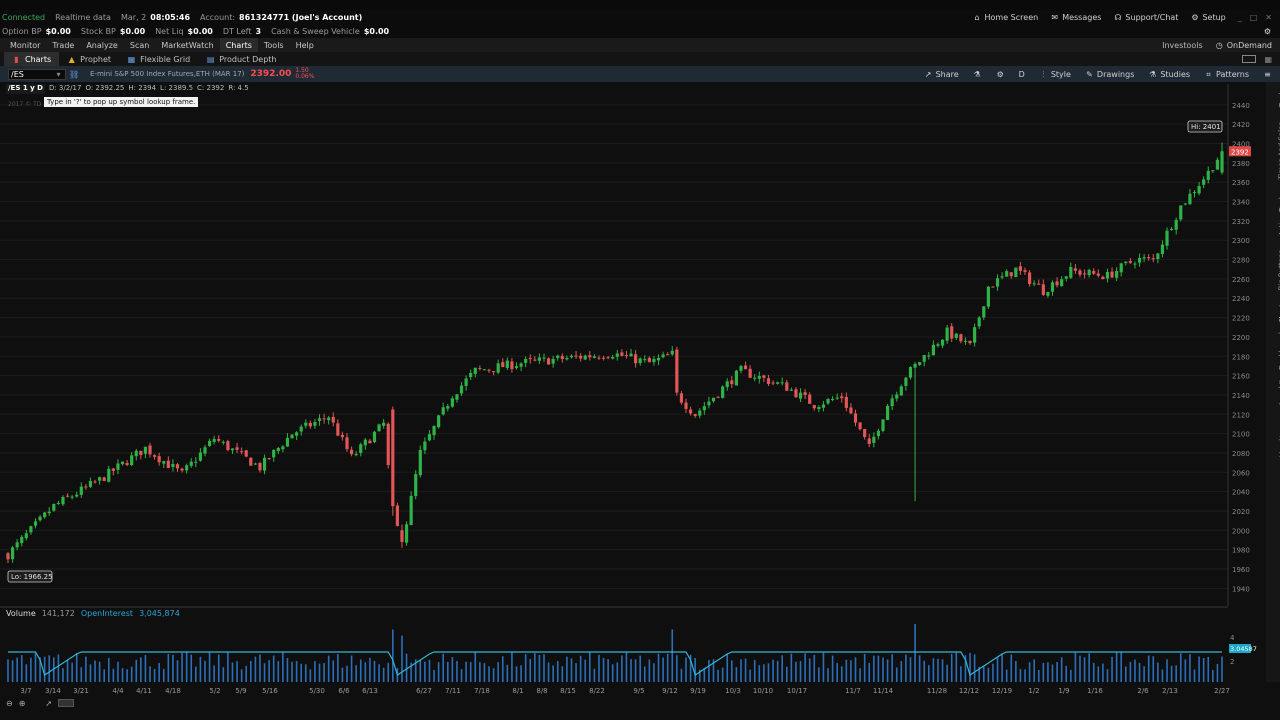 The height and width of the screenshot is (720, 1280). What do you see at coordinates (131, 59) in the screenshot?
I see `grid-icon: ▦` at bounding box center [131, 59].